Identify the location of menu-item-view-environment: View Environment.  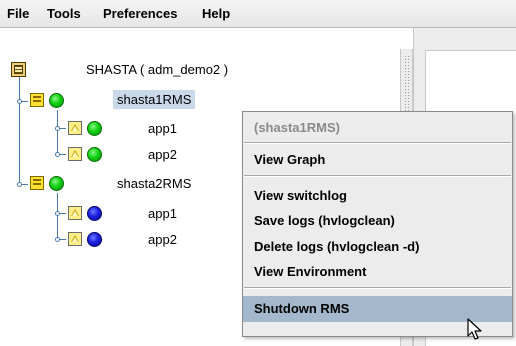
(377, 272).